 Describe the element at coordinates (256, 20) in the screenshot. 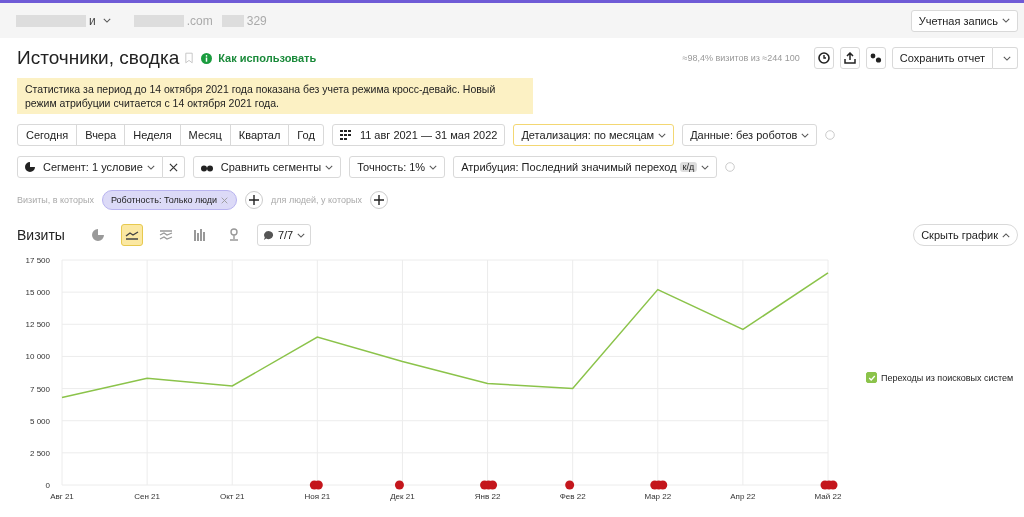

I see `counter-id: 329` at that location.